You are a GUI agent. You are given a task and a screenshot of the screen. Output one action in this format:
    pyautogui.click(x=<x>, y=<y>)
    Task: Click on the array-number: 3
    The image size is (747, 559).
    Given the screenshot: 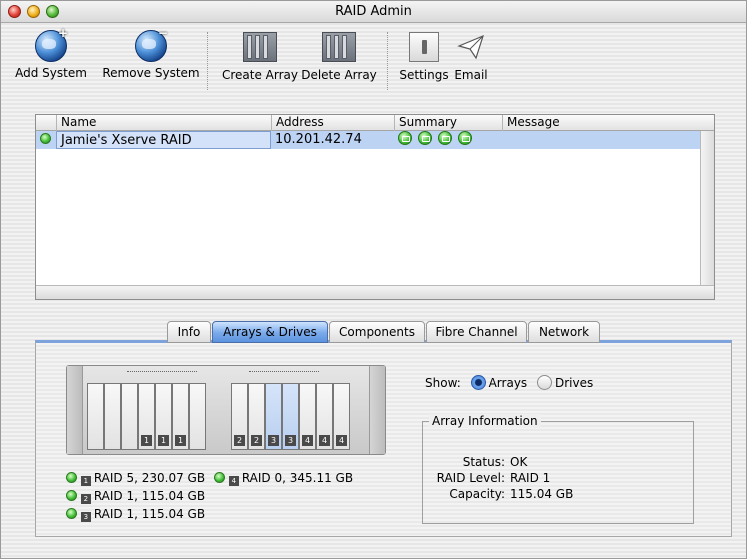 What is the action you would take?
    pyautogui.click(x=290, y=440)
    